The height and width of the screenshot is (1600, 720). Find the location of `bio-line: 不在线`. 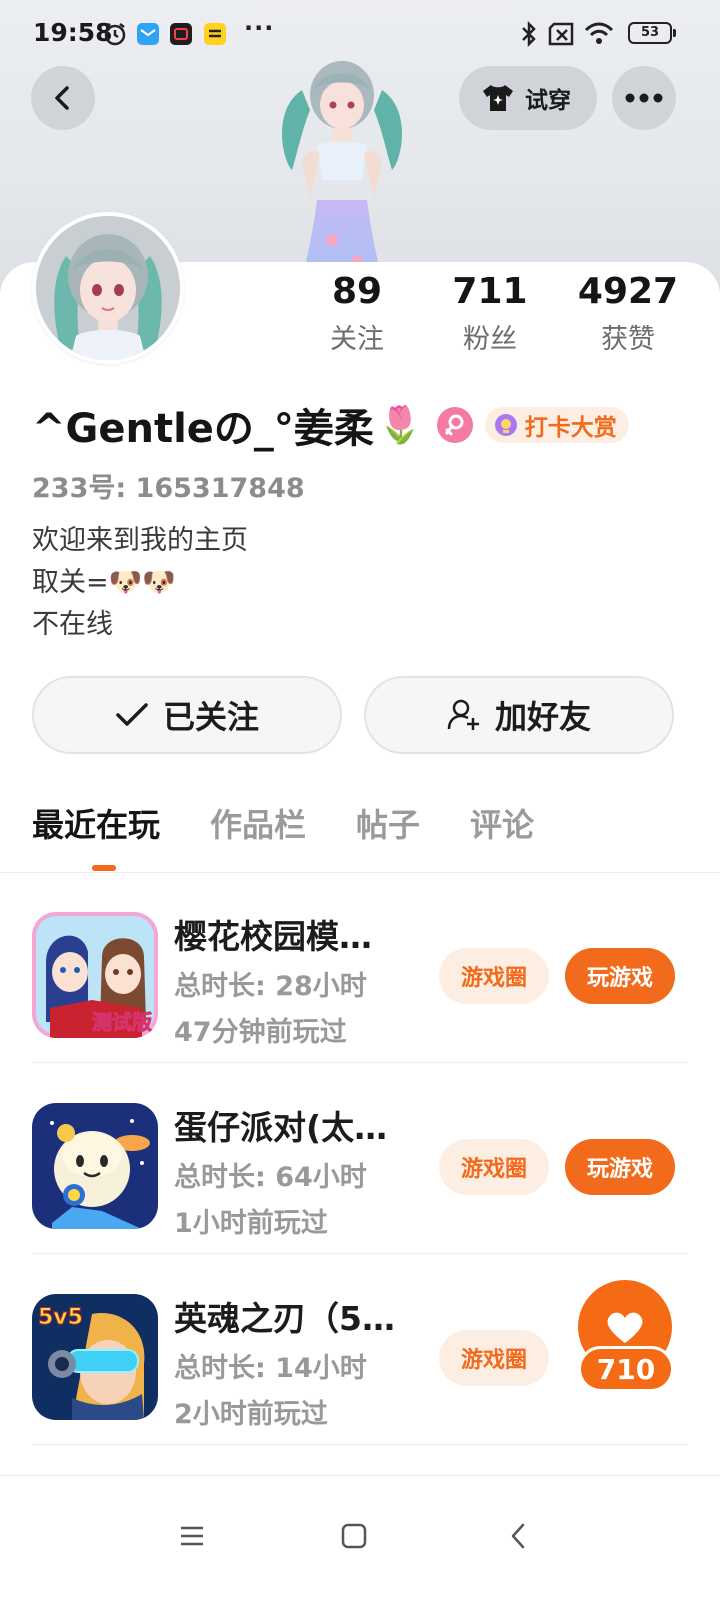

bio-line: 不在线 is located at coordinates (72, 624).